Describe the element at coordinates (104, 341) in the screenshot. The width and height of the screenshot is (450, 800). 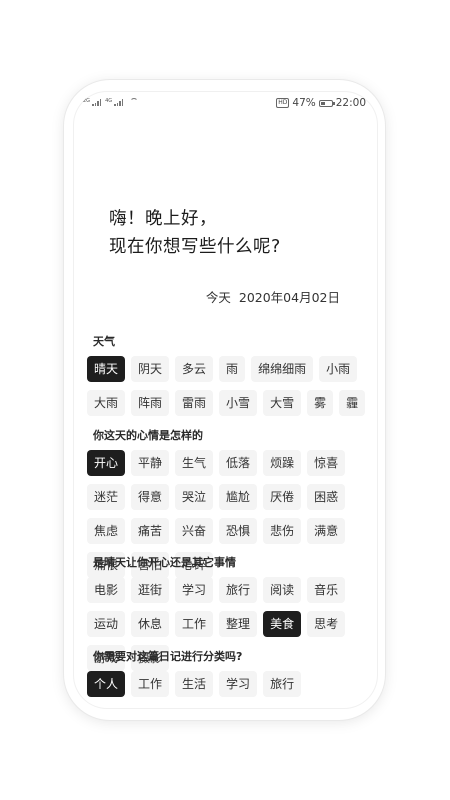
I see `weather-section-title: 天气` at that location.